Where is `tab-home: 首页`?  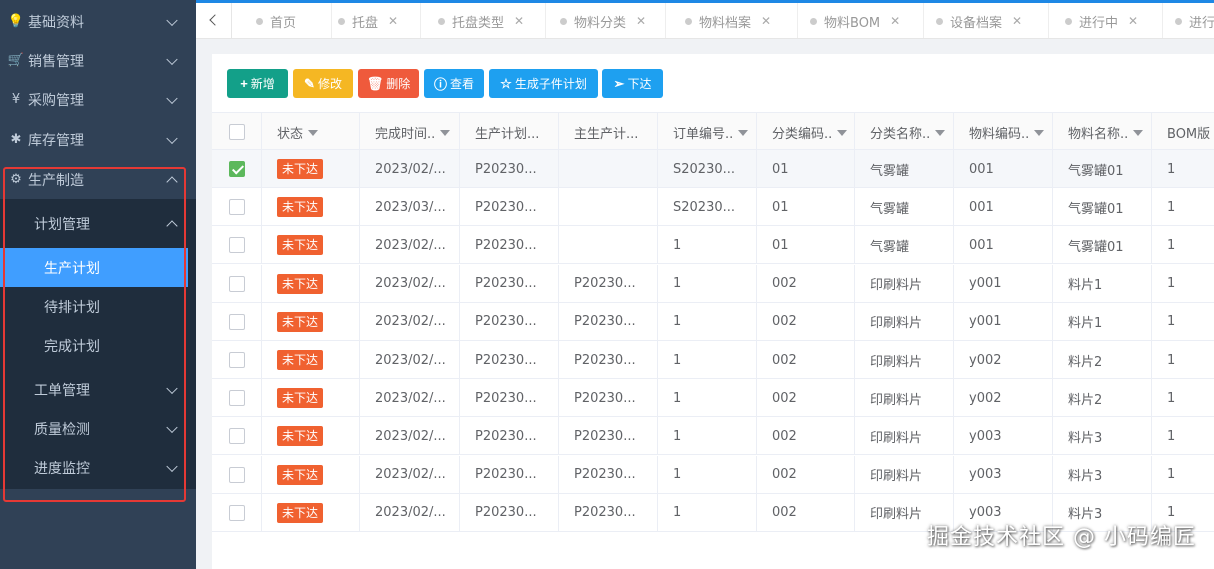 tab-home: 首页 is located at coordinates (288, 20).